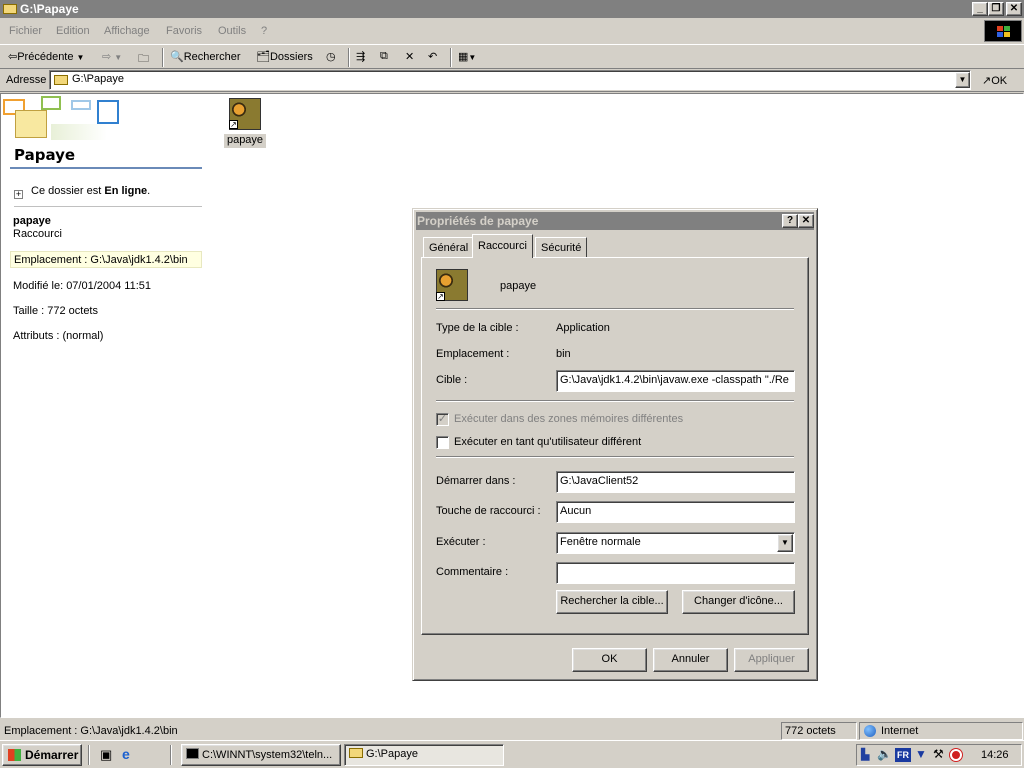  Describe the element at coordinates (690, 660) in the screenshot. I see `cancel-button: Annuler` at that location.